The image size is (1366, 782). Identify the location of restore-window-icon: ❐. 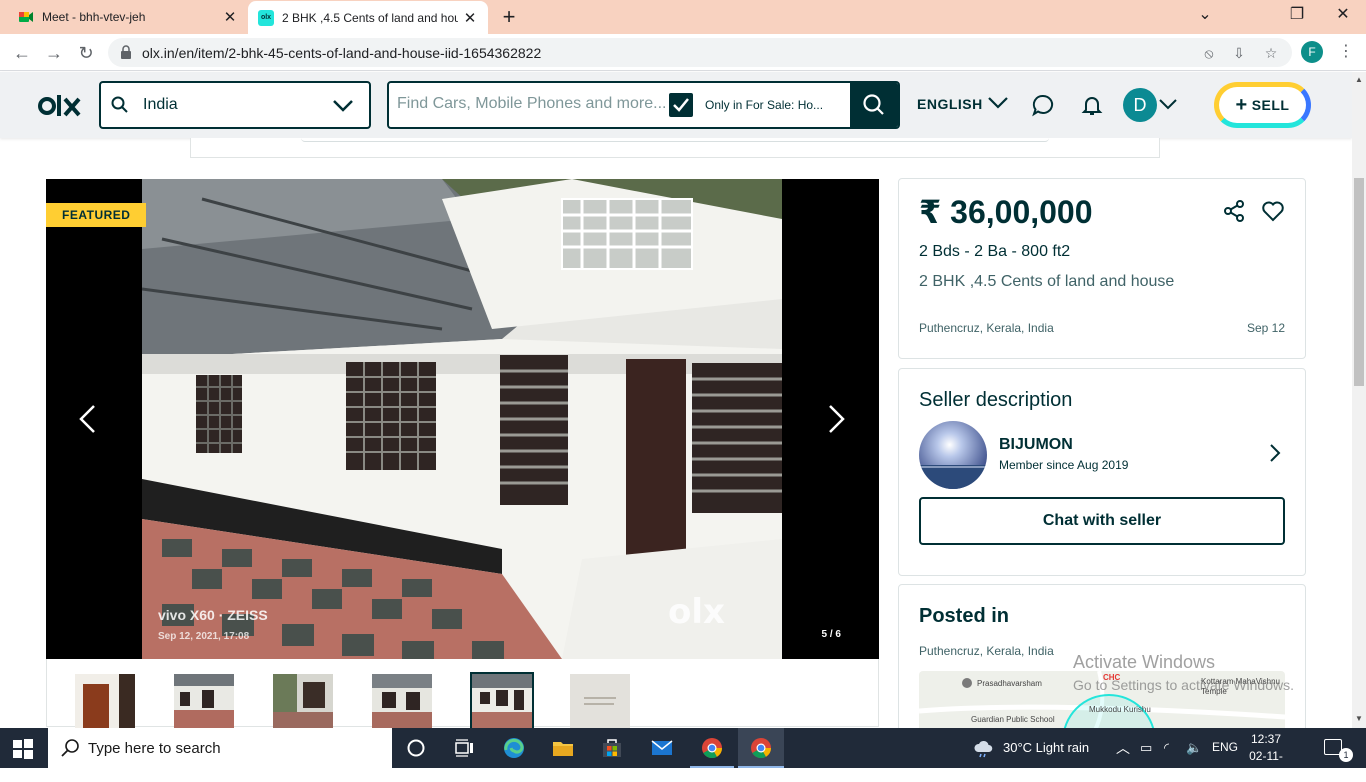
(1297, 15).